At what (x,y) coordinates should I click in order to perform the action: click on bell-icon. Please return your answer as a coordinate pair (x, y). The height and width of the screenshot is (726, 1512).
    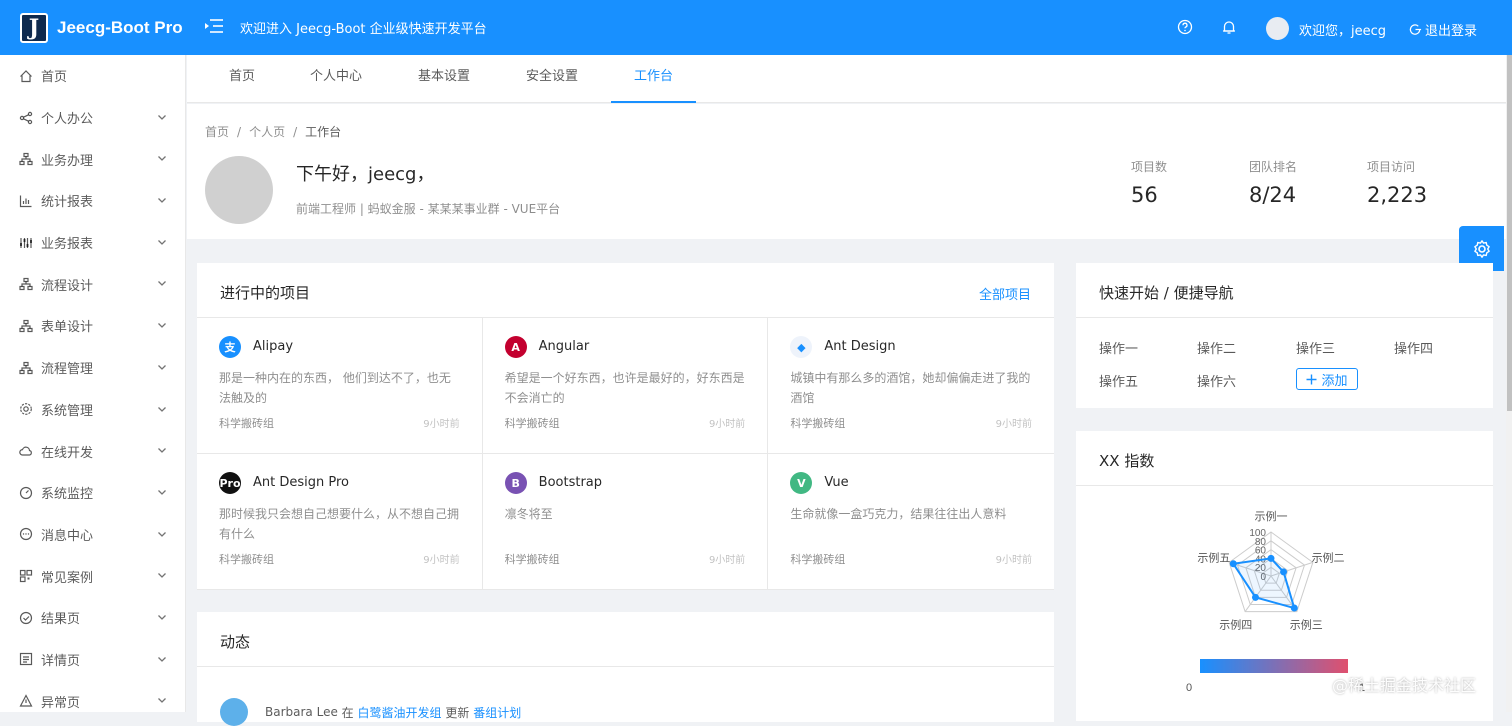
    Looking at the image, I should click on (1229, 27).